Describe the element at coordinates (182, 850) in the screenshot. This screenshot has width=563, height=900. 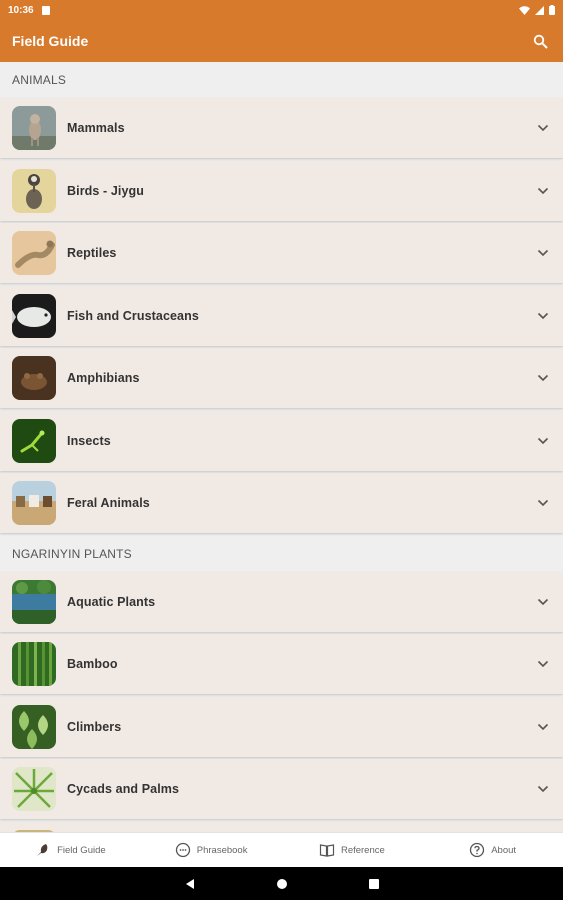
I see `chat-bubble-icon` at that location.